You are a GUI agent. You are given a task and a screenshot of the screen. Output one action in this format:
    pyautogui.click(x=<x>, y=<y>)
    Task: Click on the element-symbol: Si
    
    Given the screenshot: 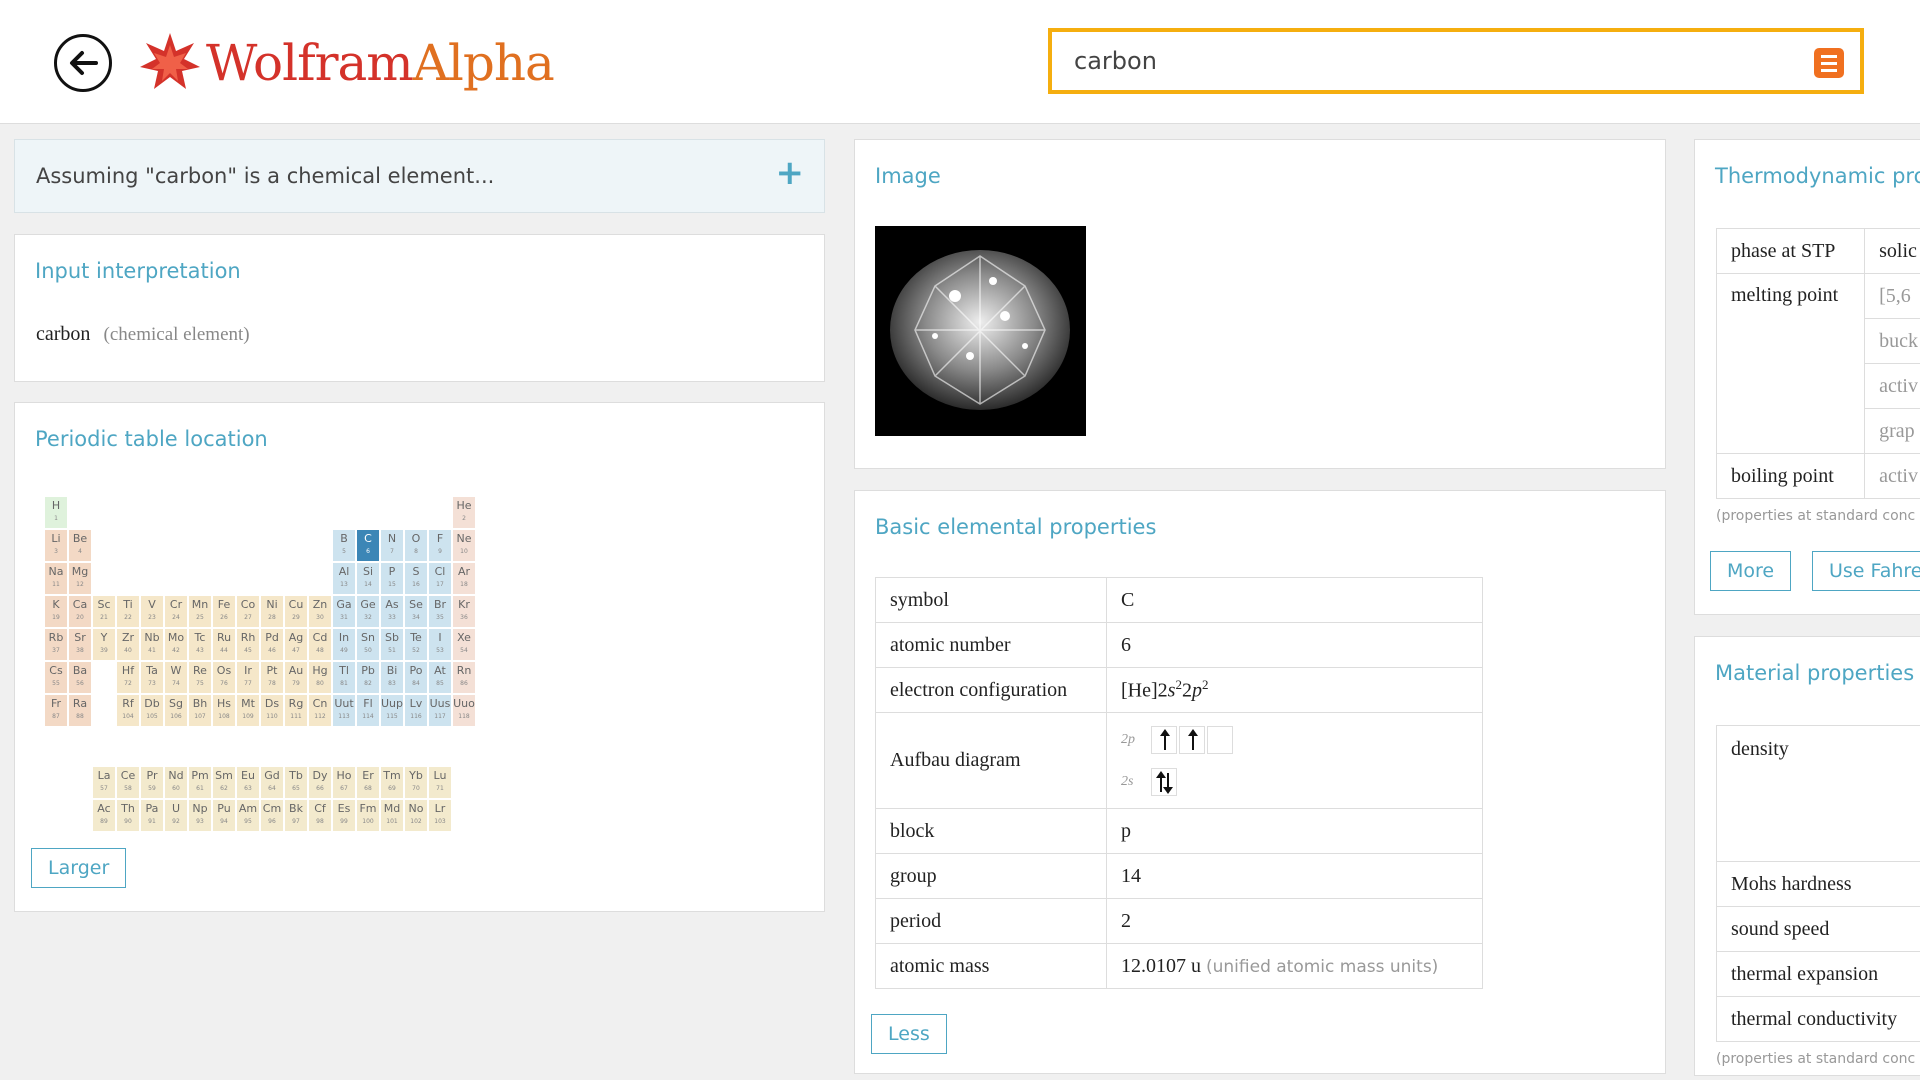 What is the action you would take?
    pyautogui.click(x=368, y=571)
    